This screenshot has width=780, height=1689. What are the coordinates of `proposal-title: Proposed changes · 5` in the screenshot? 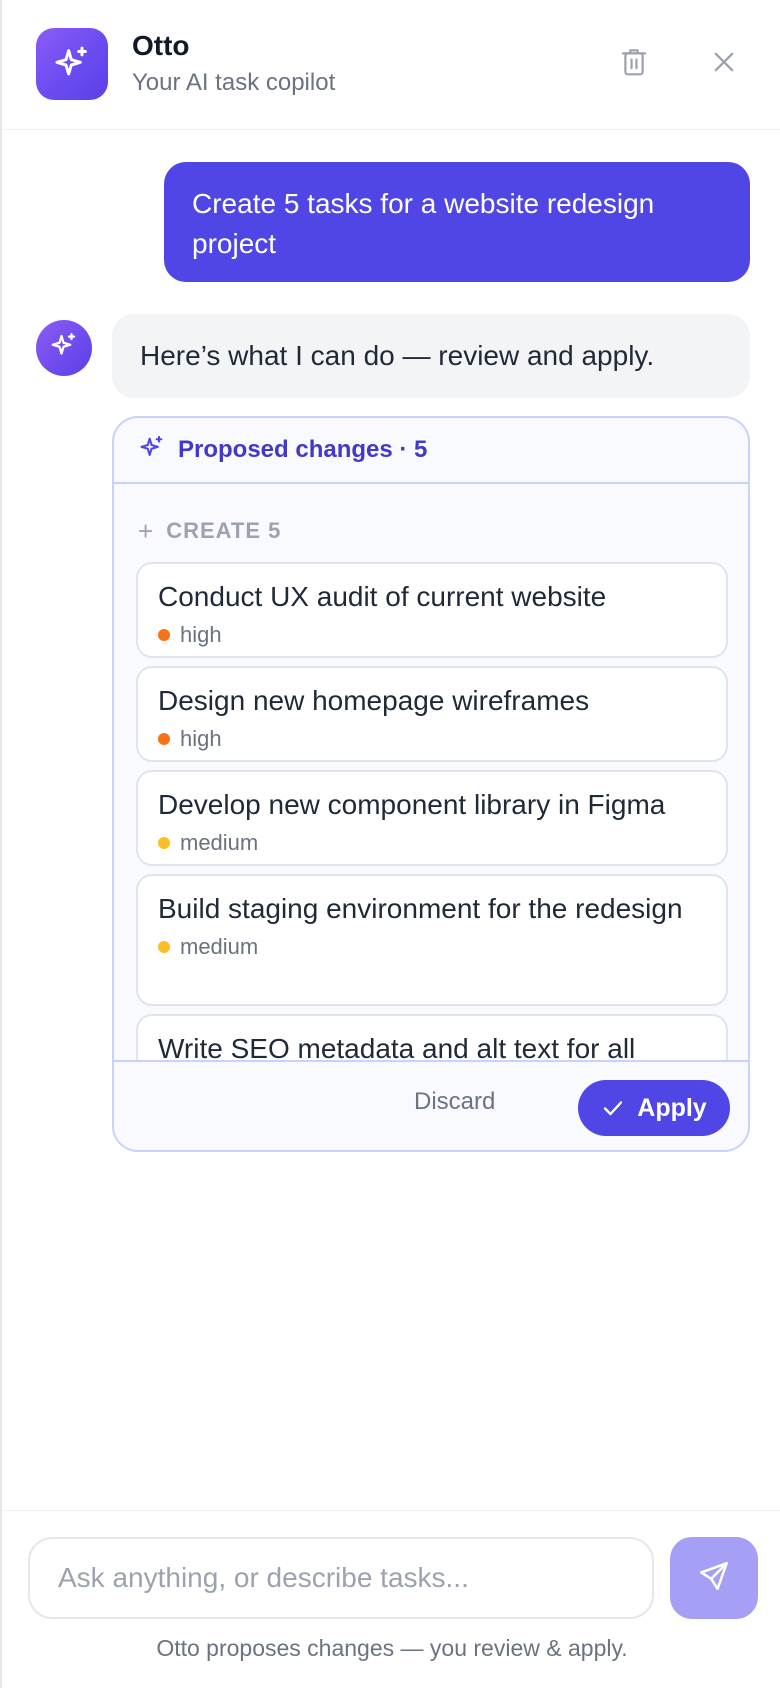 It's located at (303, 449).